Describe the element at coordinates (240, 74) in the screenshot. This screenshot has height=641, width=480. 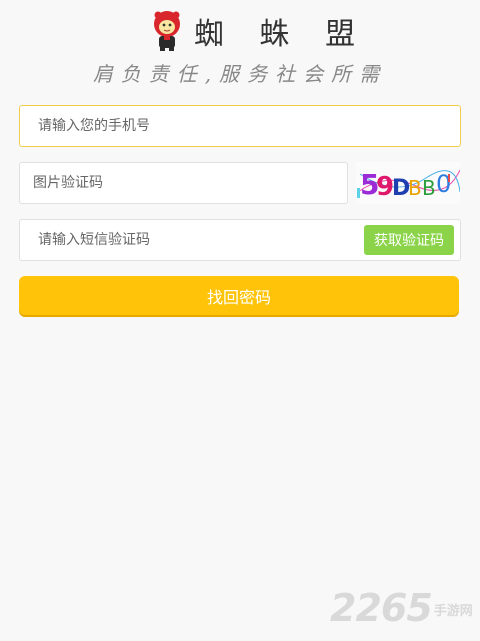
I see `slogan: 肩负责任,服务社会所需` at that location.